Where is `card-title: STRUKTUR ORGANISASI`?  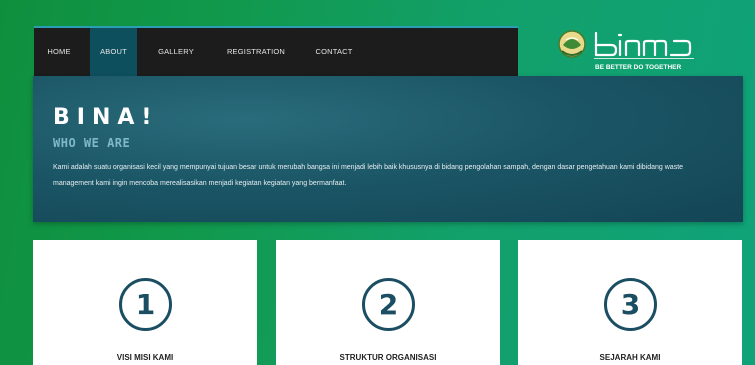 card-title: STRUKTUR ORGANISASI is located at coordinates (388, 357).